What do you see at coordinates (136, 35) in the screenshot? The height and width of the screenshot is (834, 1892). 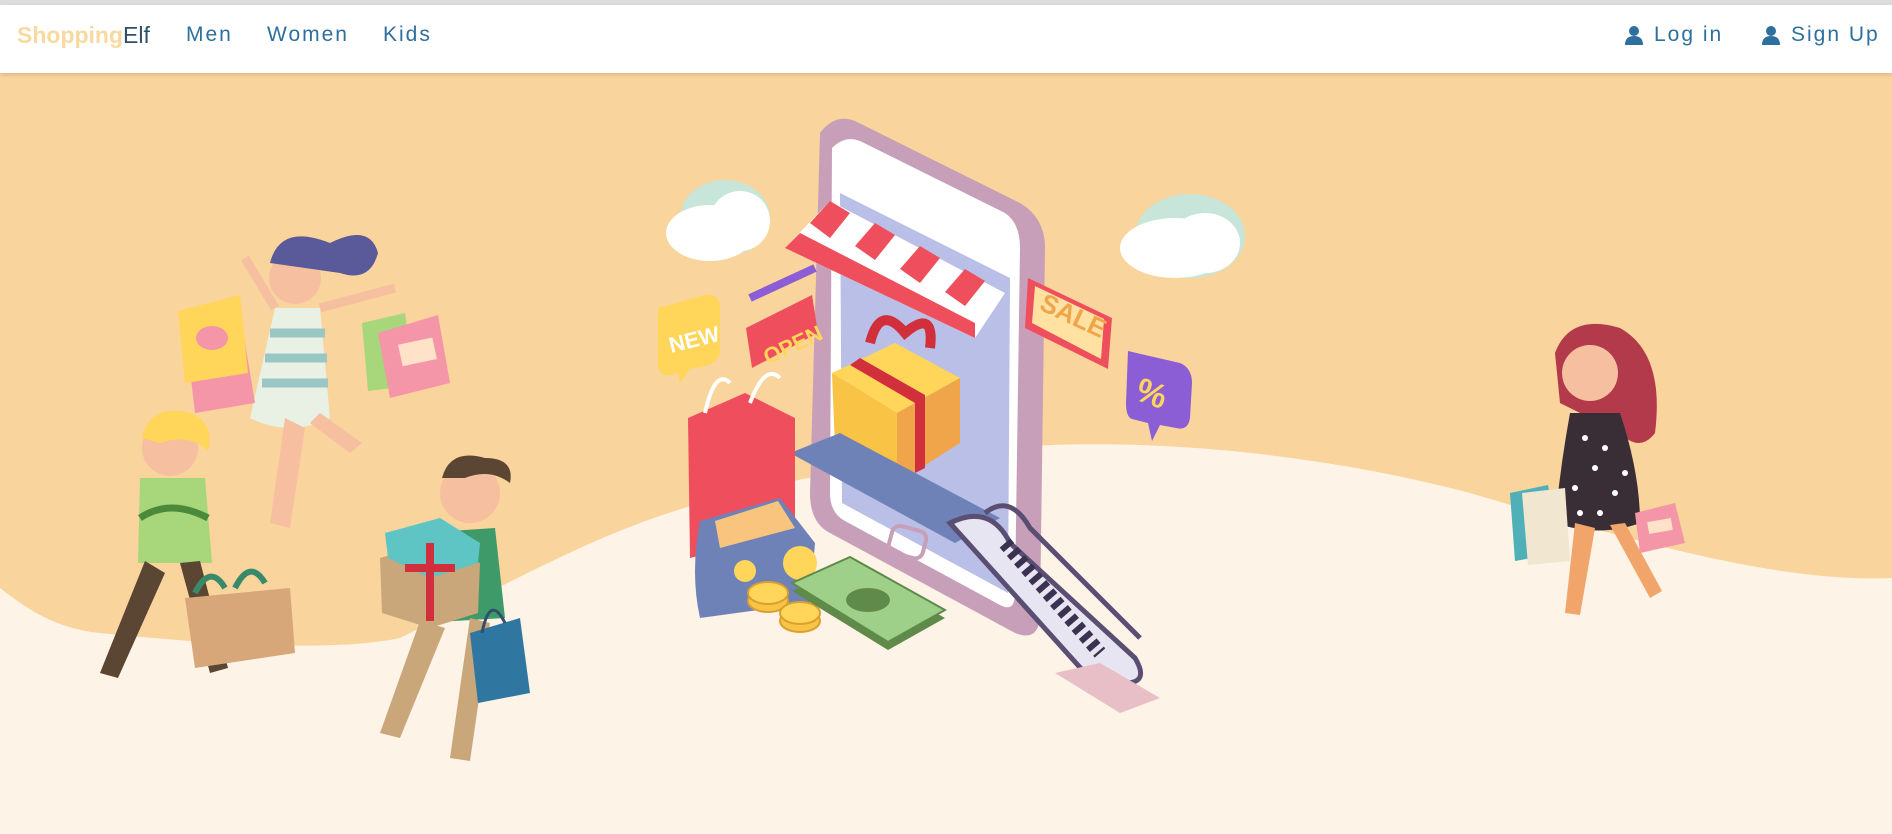 I see `brand-part-elf: Elf` at bounding box center [136, 35].